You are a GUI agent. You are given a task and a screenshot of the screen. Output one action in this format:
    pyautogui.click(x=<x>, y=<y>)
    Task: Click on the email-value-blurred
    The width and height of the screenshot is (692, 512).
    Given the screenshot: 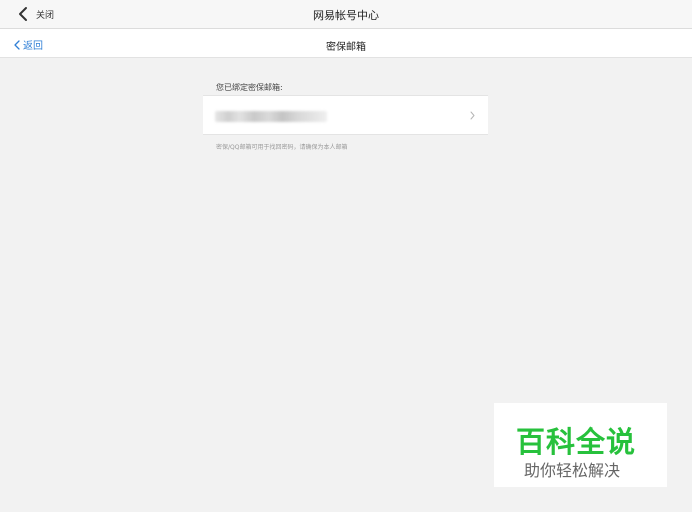 What is the action you would take?
    pyautogui.click(x=271, y=116)
    